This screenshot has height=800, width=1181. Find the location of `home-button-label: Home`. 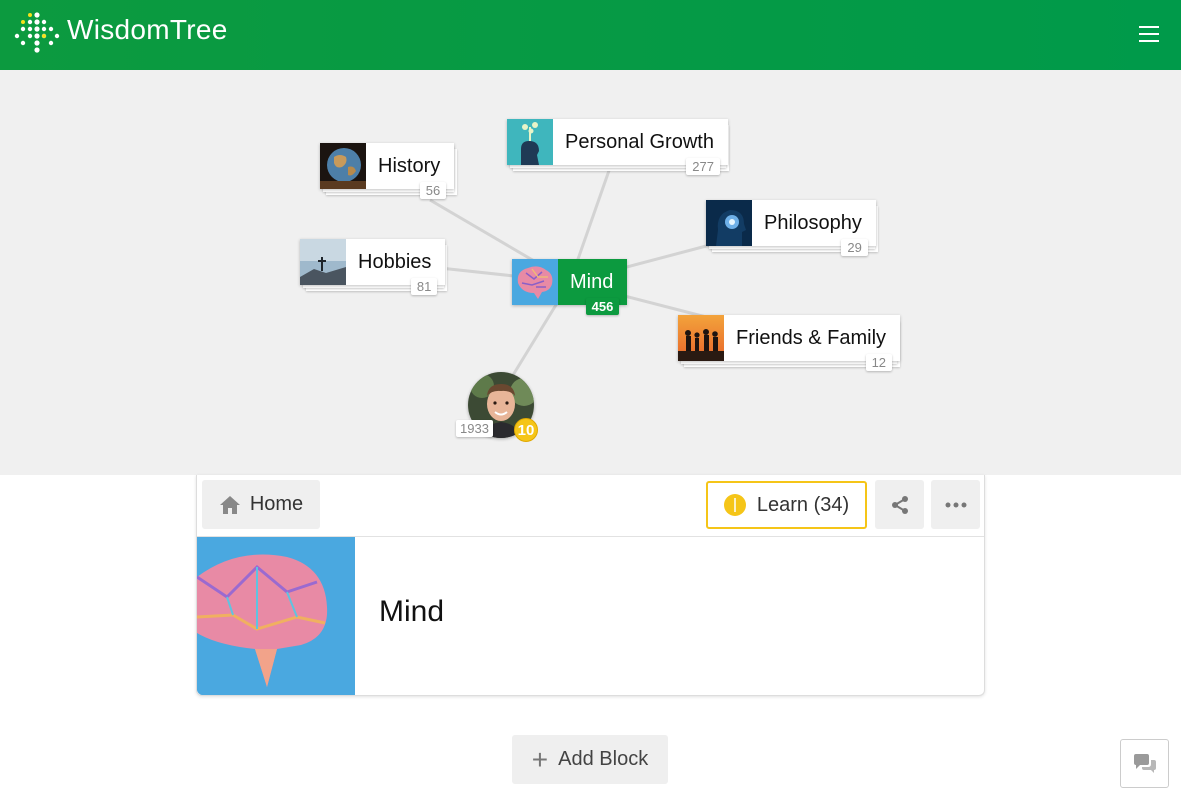

home-button-label: Home is located at coordinates (276, 504).